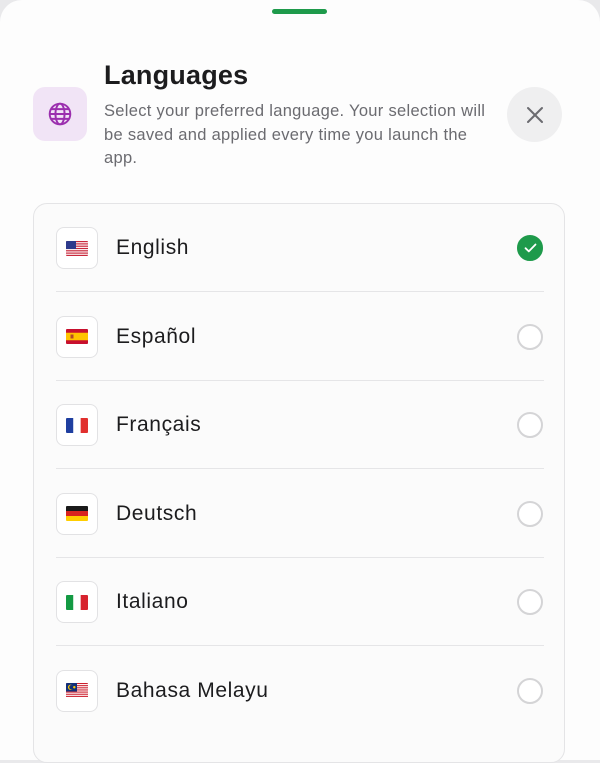 The image size is (600, 763). I want to click on close-icon, so click(534, 114).